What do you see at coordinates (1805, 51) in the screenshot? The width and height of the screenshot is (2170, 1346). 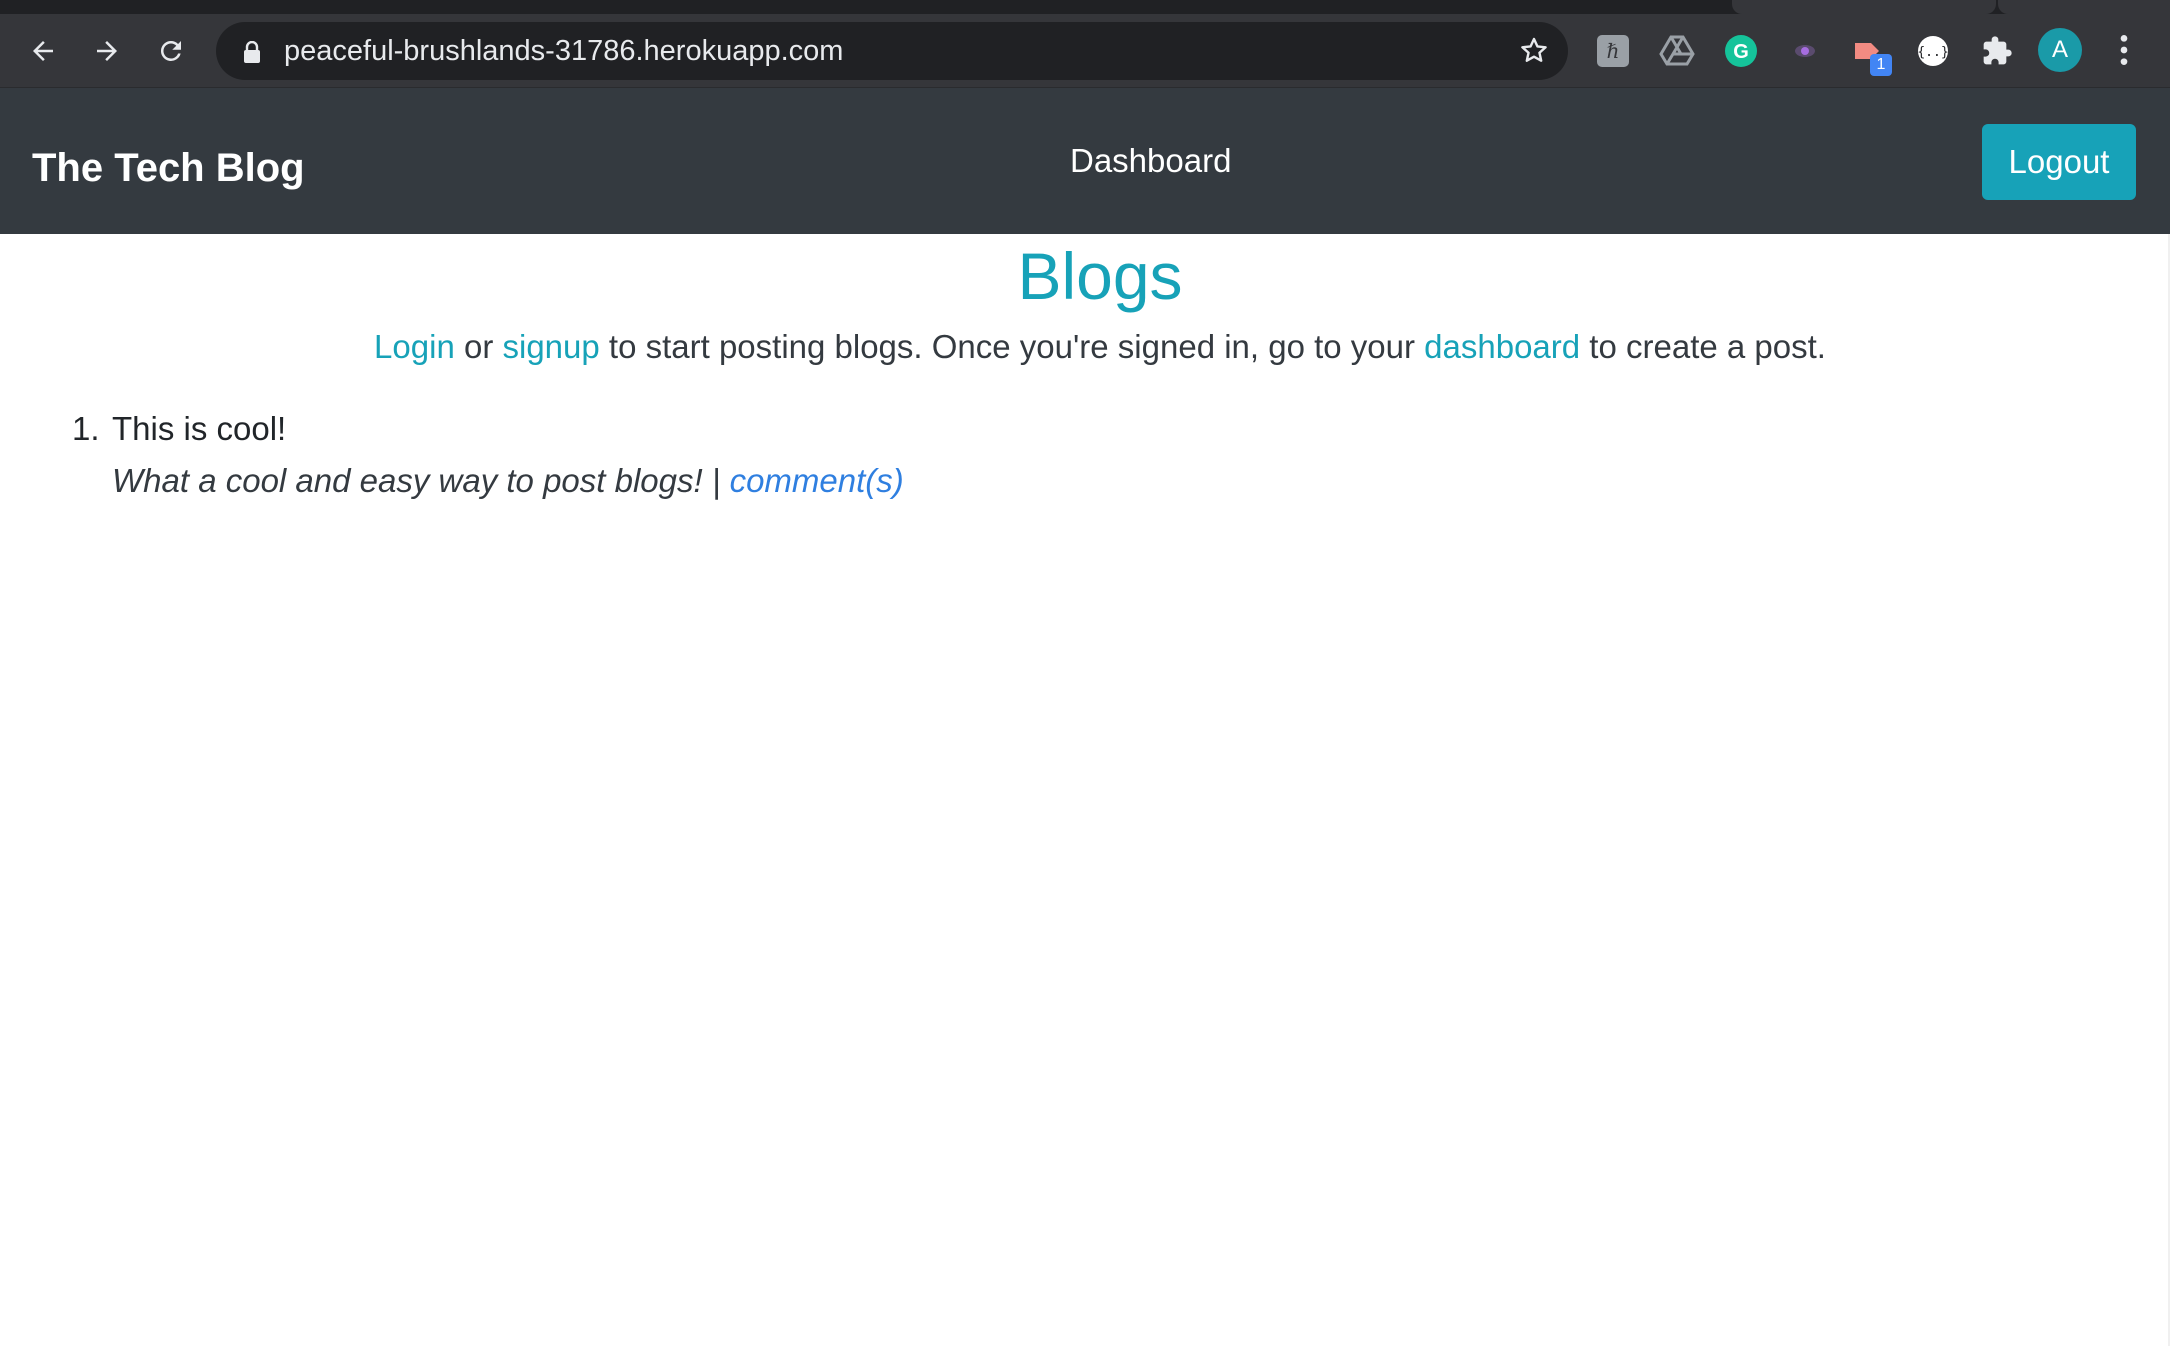 I see `extension-dot-icon` at bounding box center [1805, 51].